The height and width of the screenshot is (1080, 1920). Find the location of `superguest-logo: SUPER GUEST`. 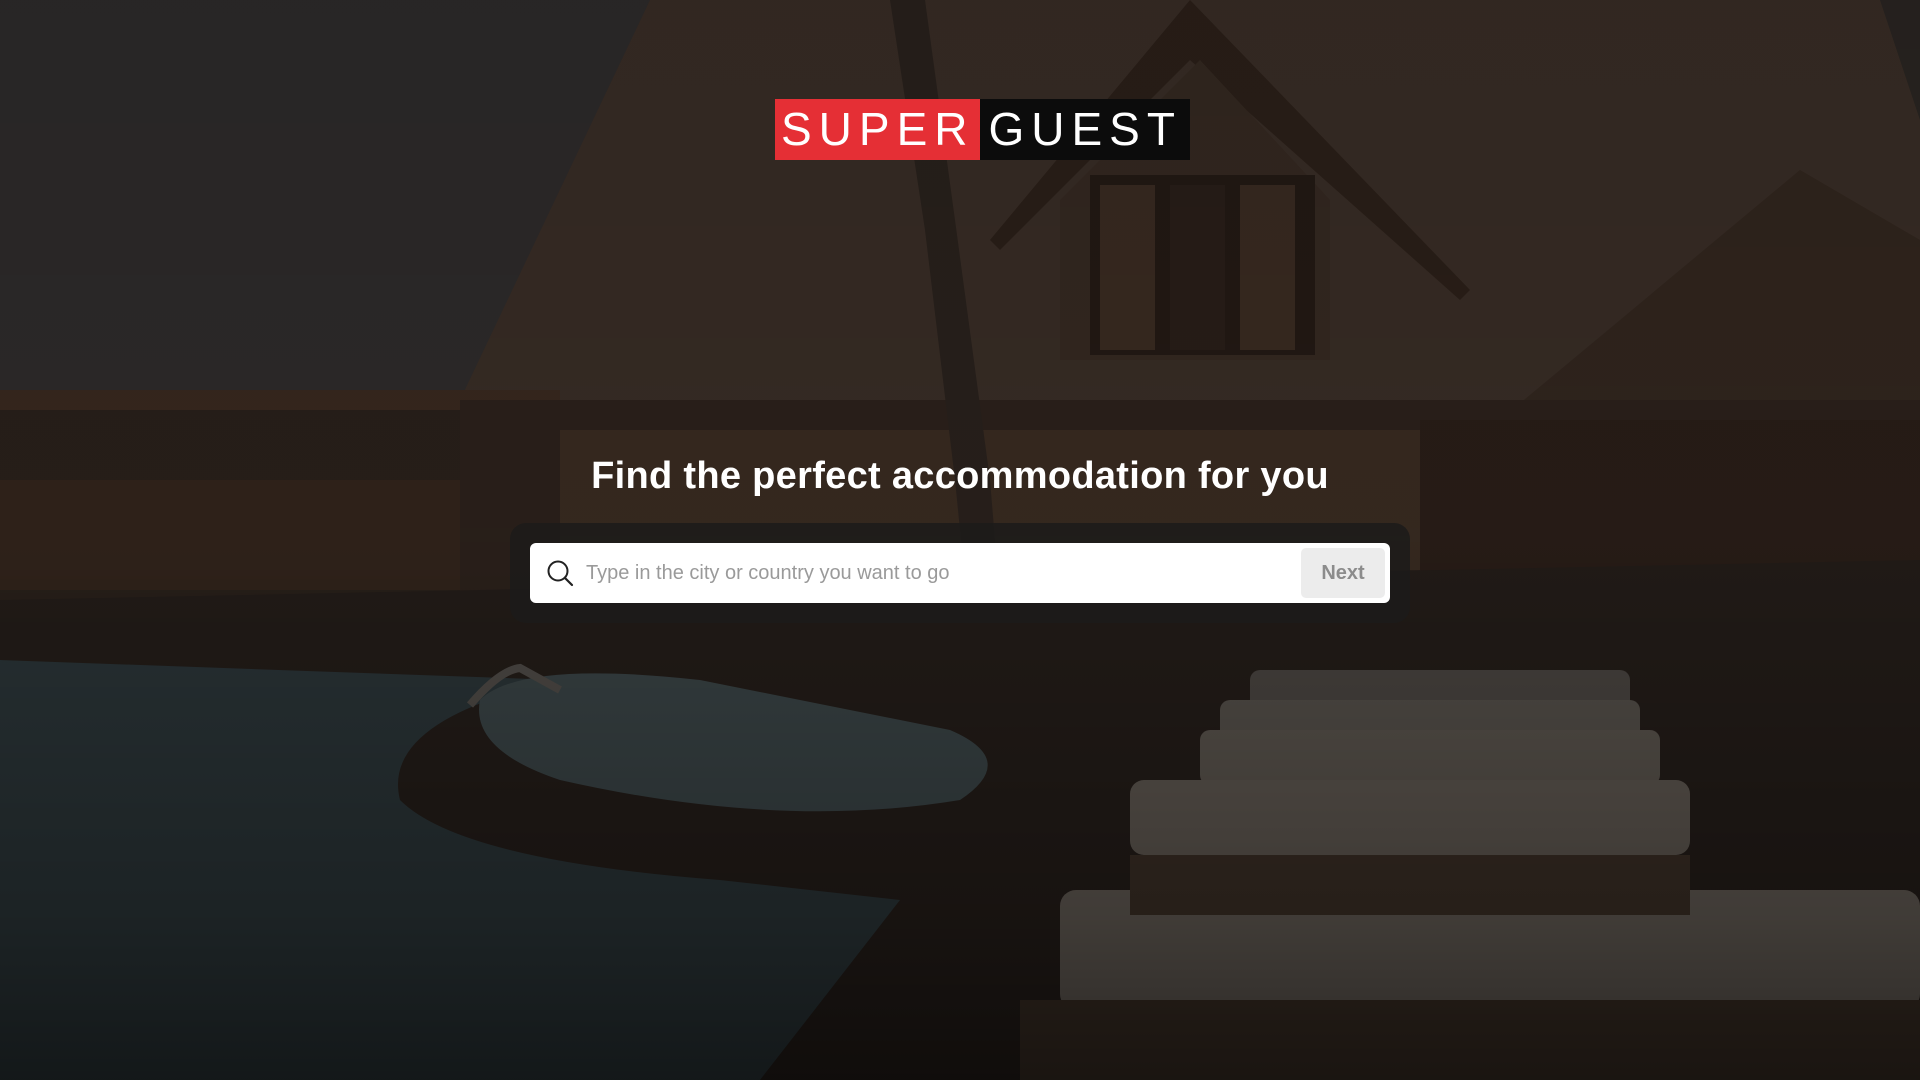

superguest-logo: SUPER GUEST is located at coordinates (982, 129).